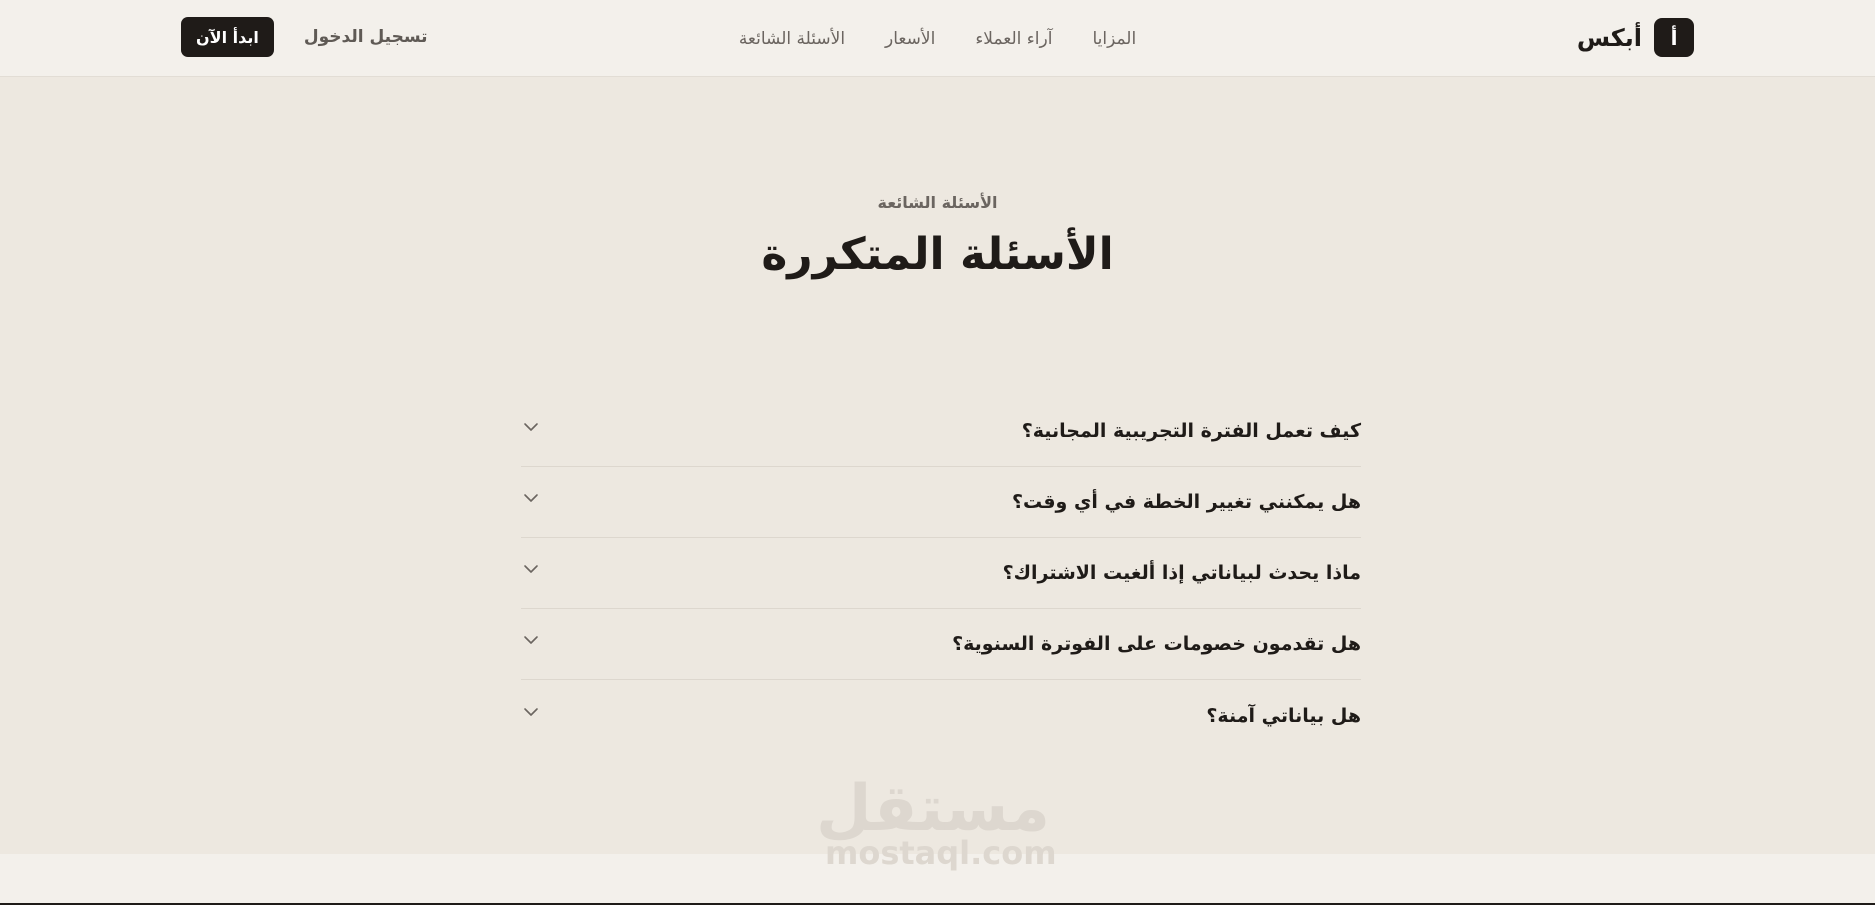 The image size is (1875, 905). What do you see at coordinates (227, 37) in the screenshot?
I see `get-started-button: ابدأ الآن` at bounding box center [227, 37].